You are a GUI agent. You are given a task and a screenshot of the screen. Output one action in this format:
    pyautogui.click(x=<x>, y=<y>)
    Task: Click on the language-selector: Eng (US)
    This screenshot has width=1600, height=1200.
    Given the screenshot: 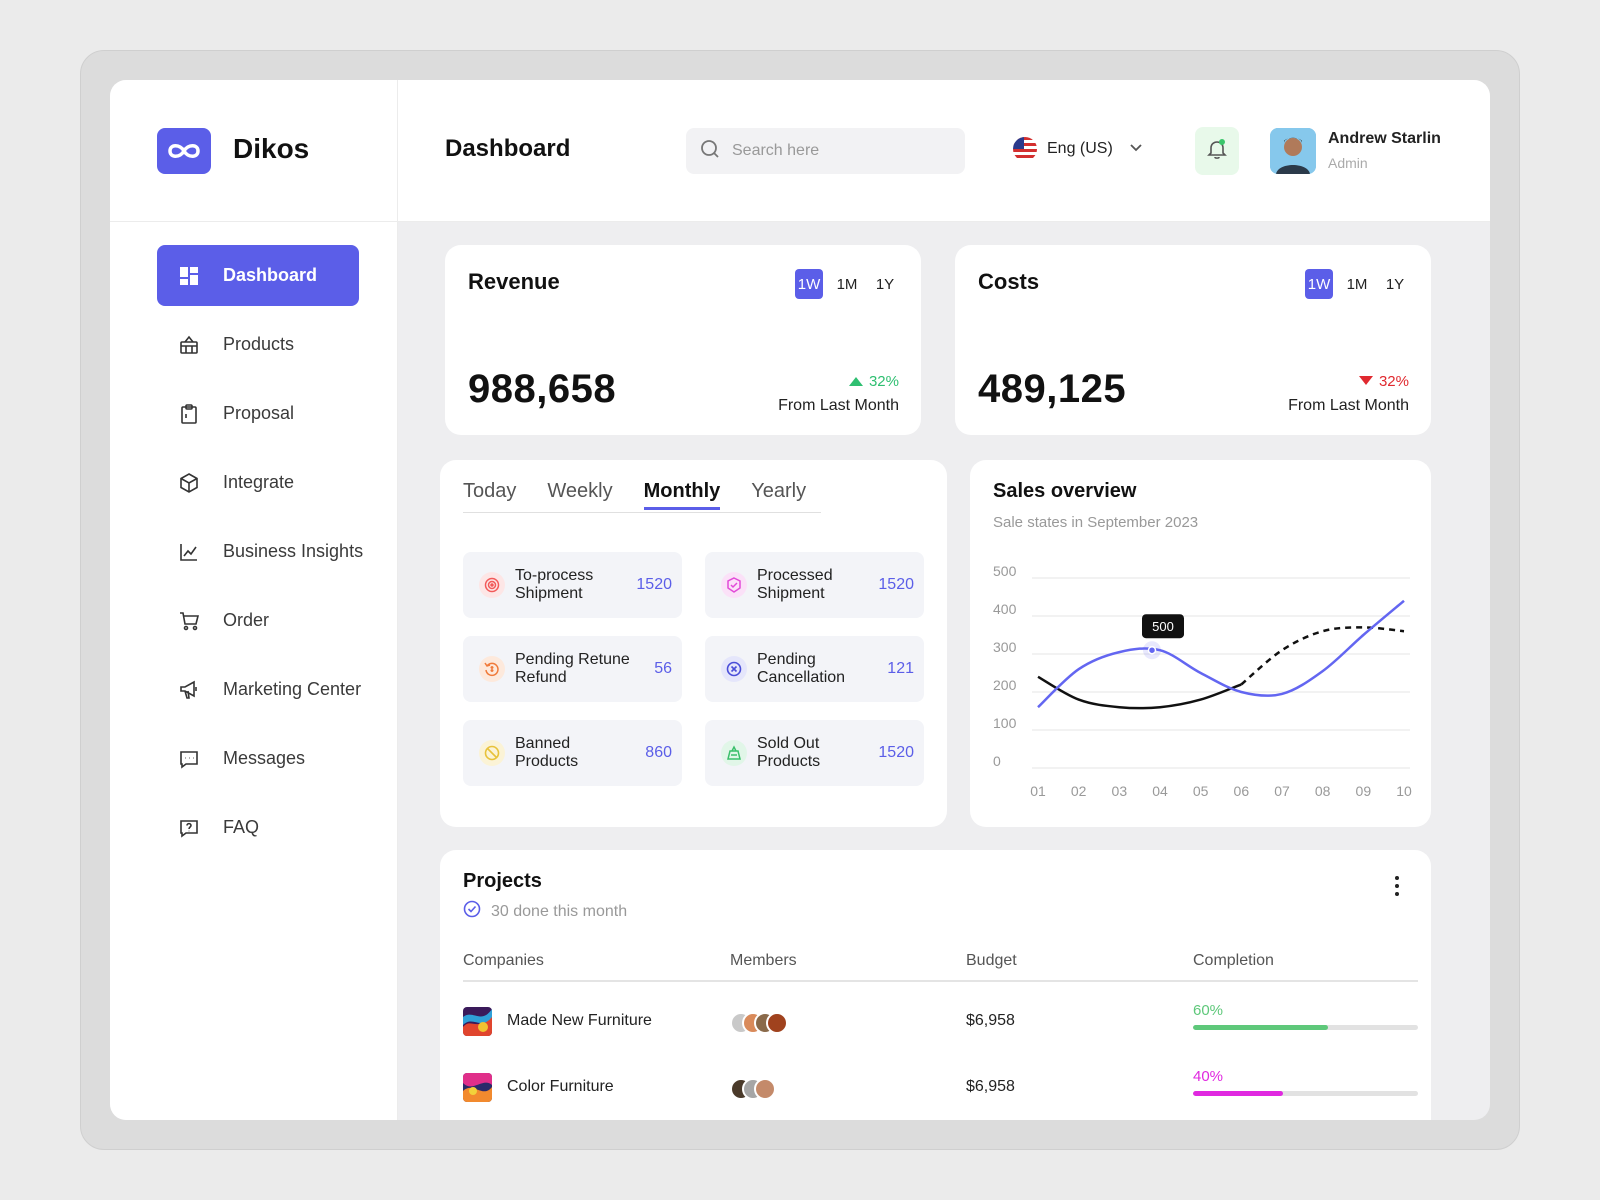 What is the action you would take?
    pyautogui.click(x=1078, y=149)
    